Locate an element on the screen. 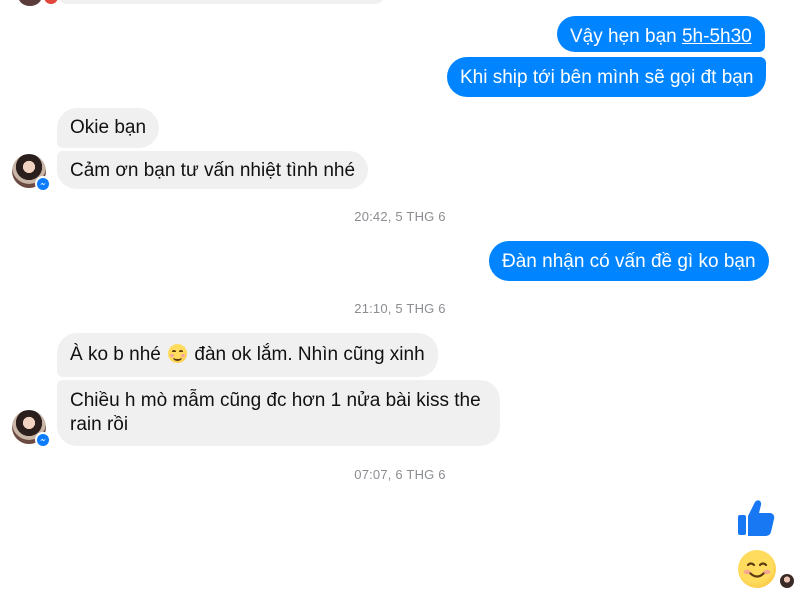  messenger-badge-icon is located at coordinates (51, 2).